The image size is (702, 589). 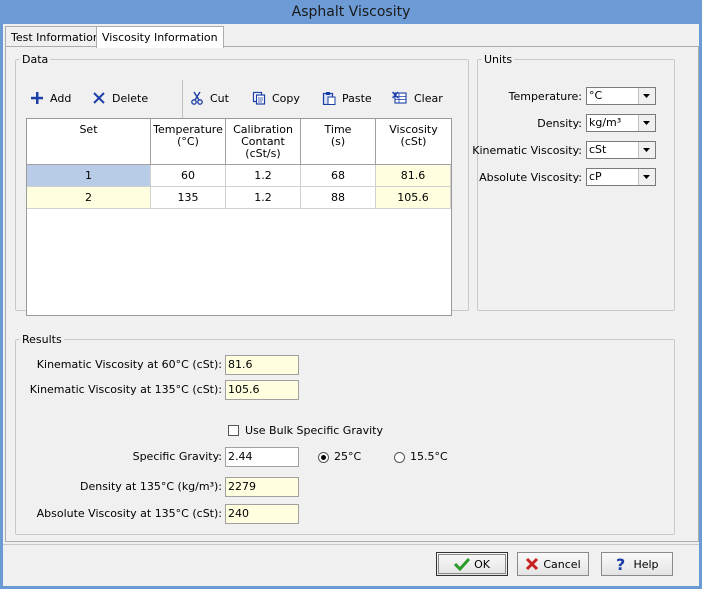 I want to click on kv60-field: 81.6, so click(x=262, y=365).